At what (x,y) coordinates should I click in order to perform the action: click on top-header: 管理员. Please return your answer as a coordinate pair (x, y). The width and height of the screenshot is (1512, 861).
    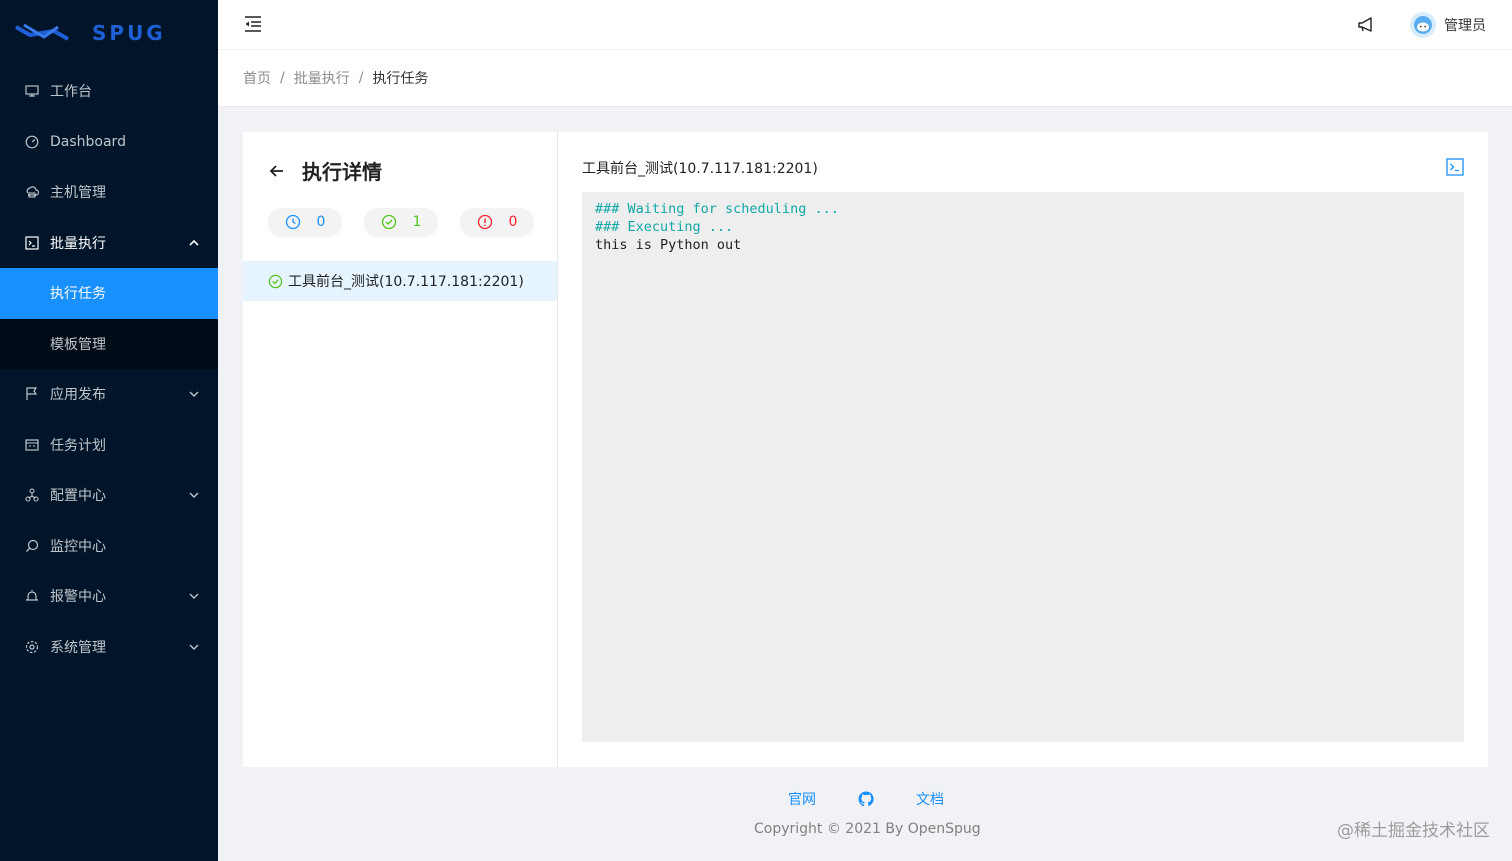
    Looking at the image, I should click on (865, 25).